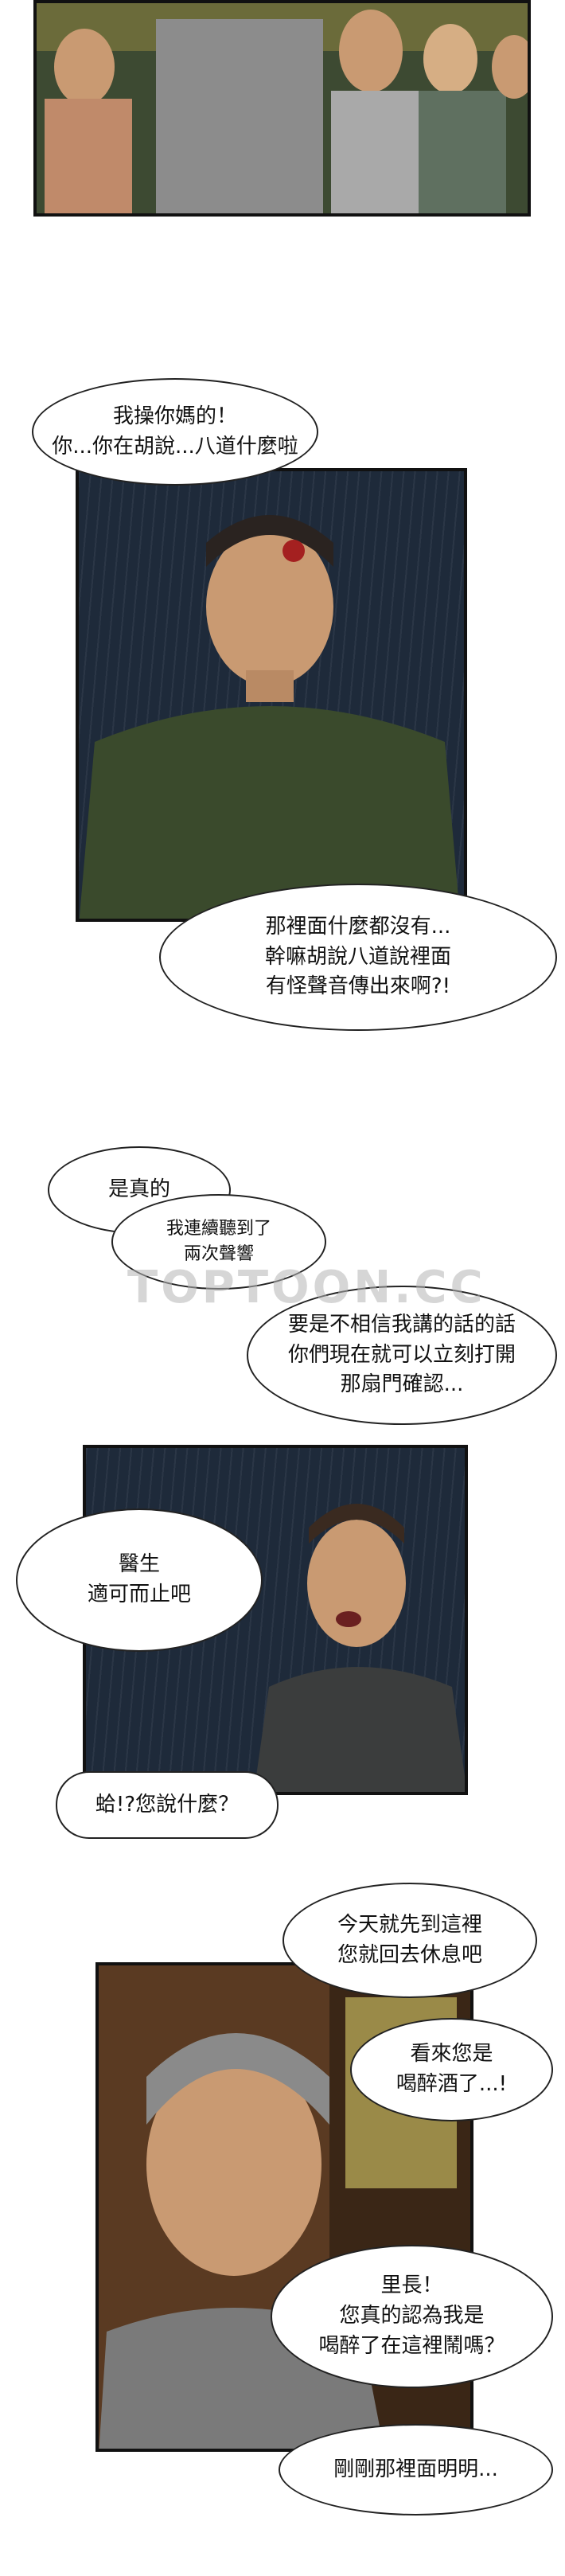  What do you see at coordinates (306, 1287) in the screenshot?
I see `watermark: TOPTOON.CC` at bounding box center [306, 1287].